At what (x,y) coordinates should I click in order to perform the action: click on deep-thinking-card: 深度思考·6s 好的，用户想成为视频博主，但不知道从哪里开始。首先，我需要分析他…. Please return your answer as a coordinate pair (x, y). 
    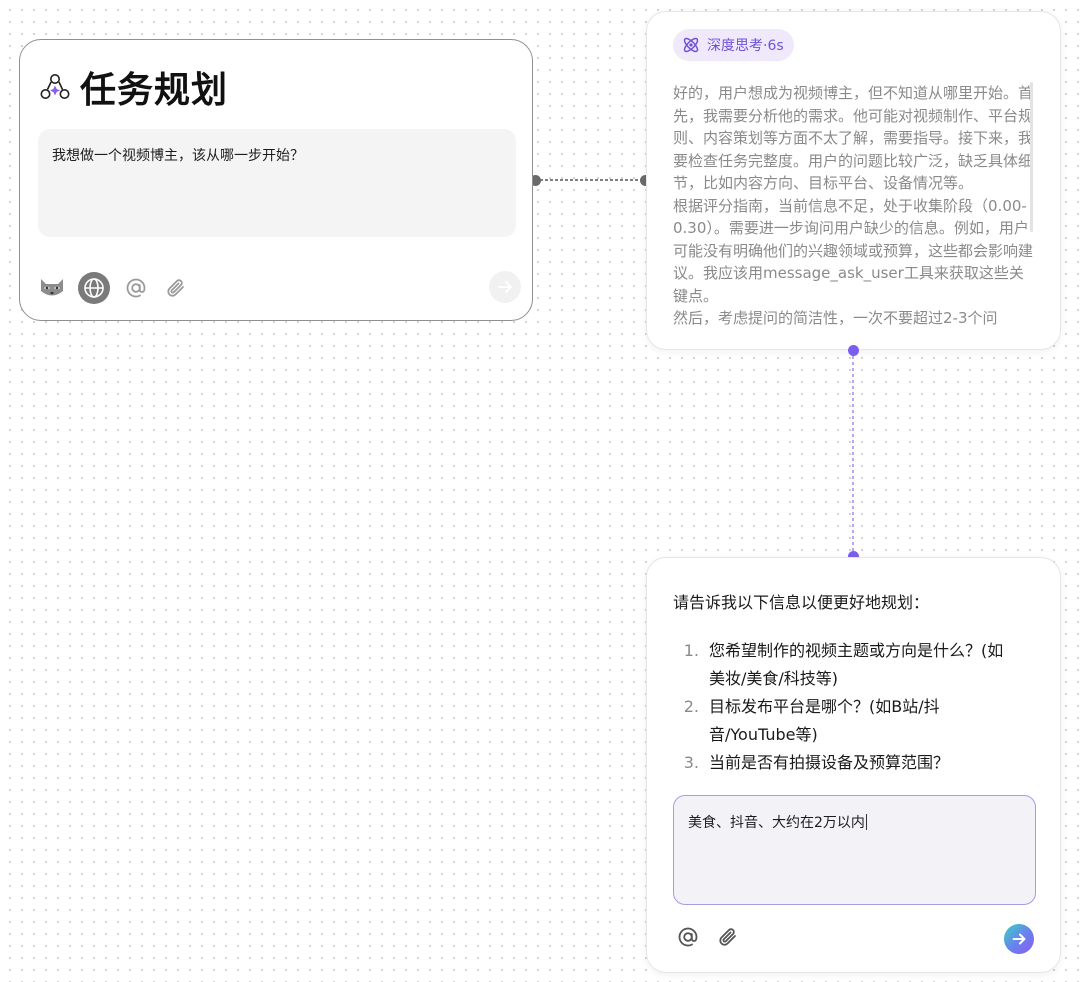
    Looking at the image, I should click on (853, 180).